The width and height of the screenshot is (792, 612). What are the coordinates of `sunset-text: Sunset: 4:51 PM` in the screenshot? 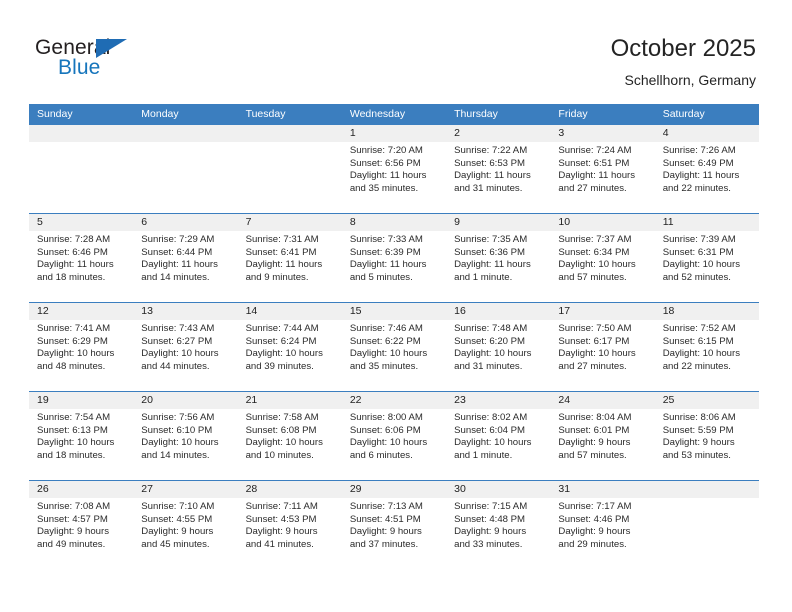 It's located at (385, 519).